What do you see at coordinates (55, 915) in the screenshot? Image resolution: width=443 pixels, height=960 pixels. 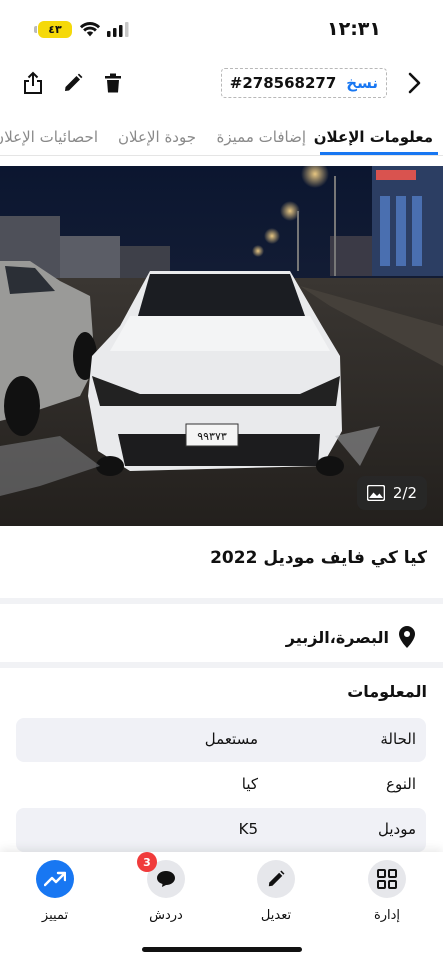 I see `nav-feature-label: تمييز` at bounding box center [55, 915].